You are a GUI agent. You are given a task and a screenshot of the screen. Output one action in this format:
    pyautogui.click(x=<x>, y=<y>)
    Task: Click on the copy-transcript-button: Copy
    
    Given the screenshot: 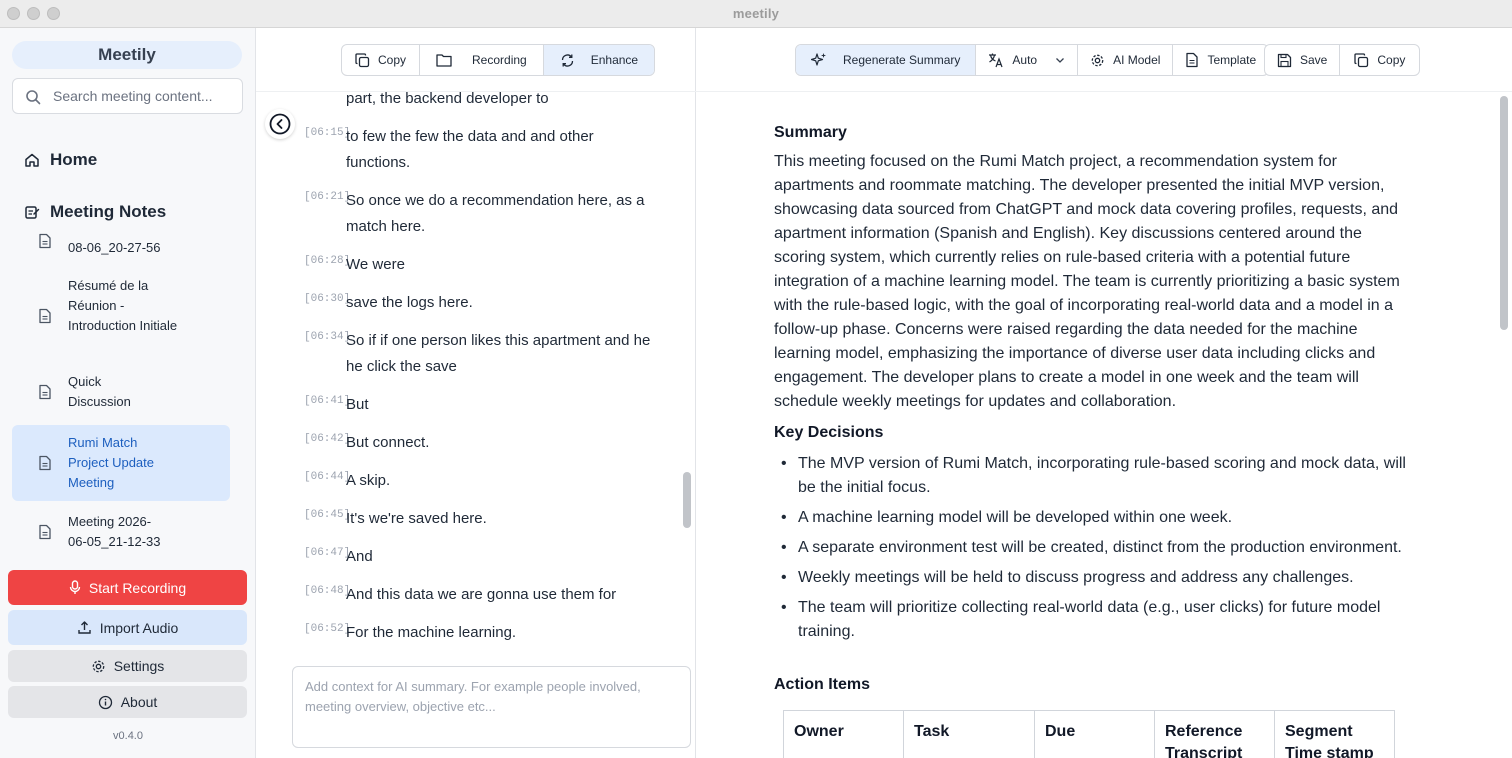 What is the action you would take?
    pyautogui.click(x=381, y=60)
    